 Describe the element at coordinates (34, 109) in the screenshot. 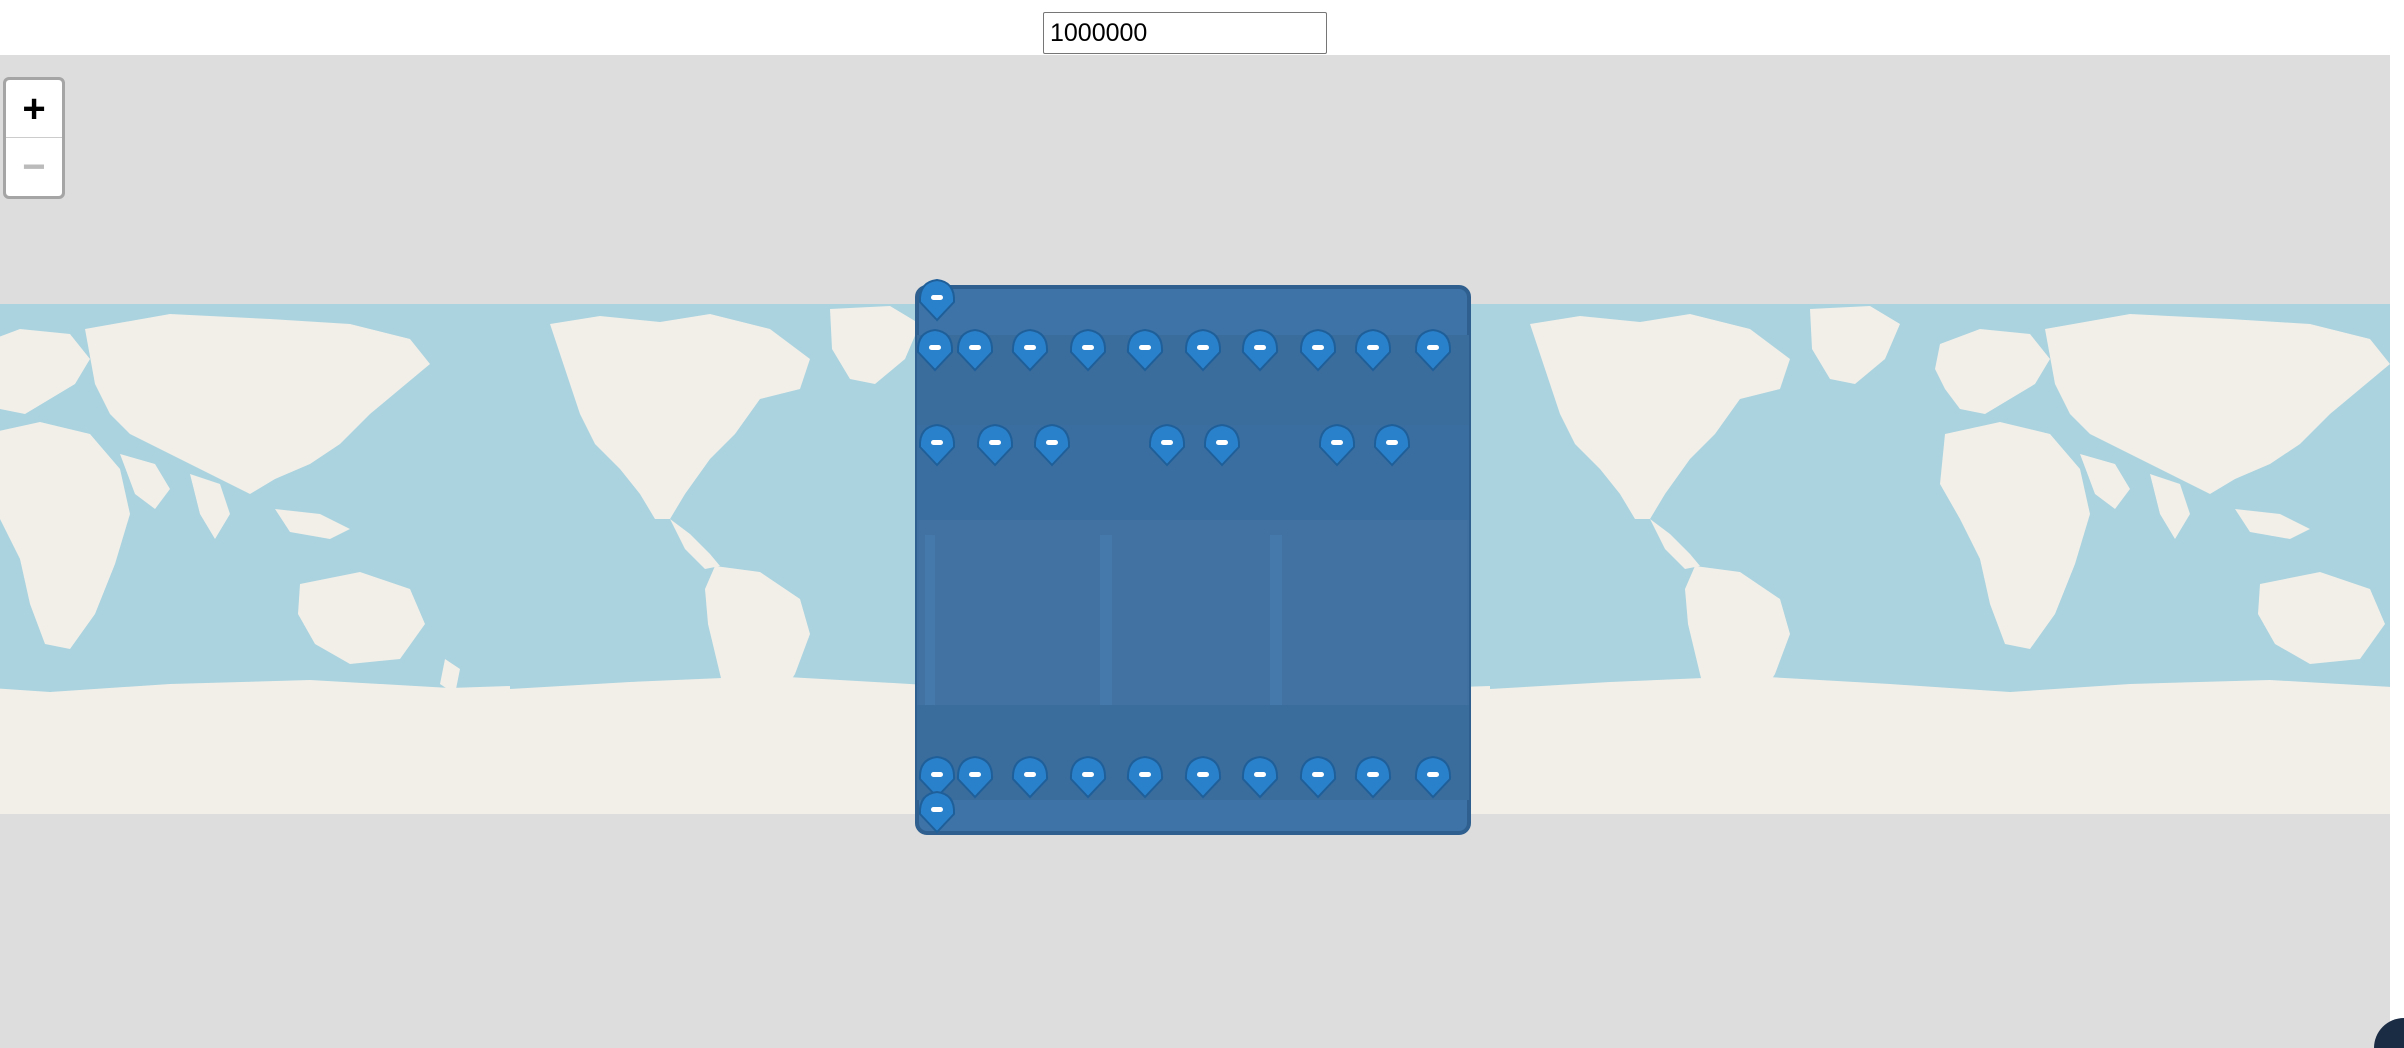

I see `zoom-in-button: +` at that location.